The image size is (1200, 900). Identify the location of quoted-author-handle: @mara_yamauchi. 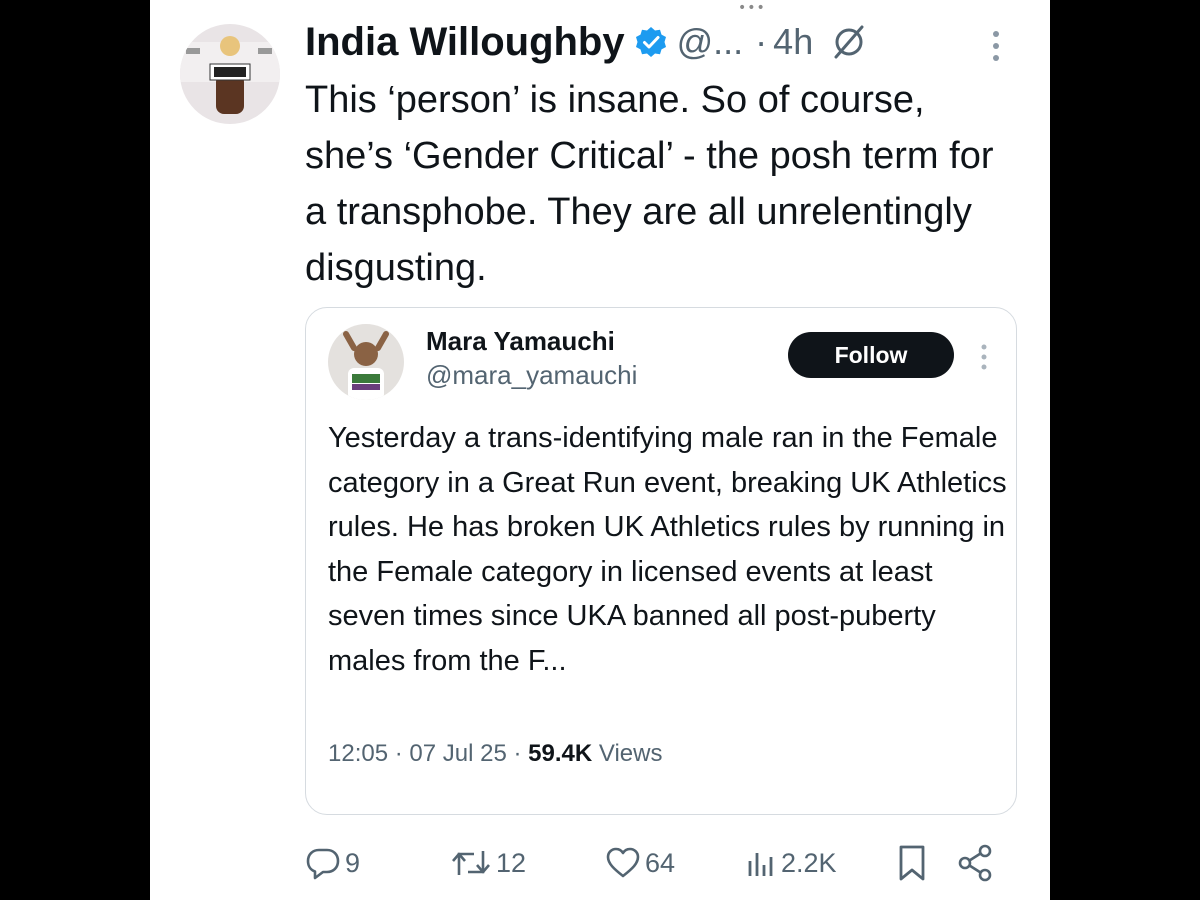
(531, 375).